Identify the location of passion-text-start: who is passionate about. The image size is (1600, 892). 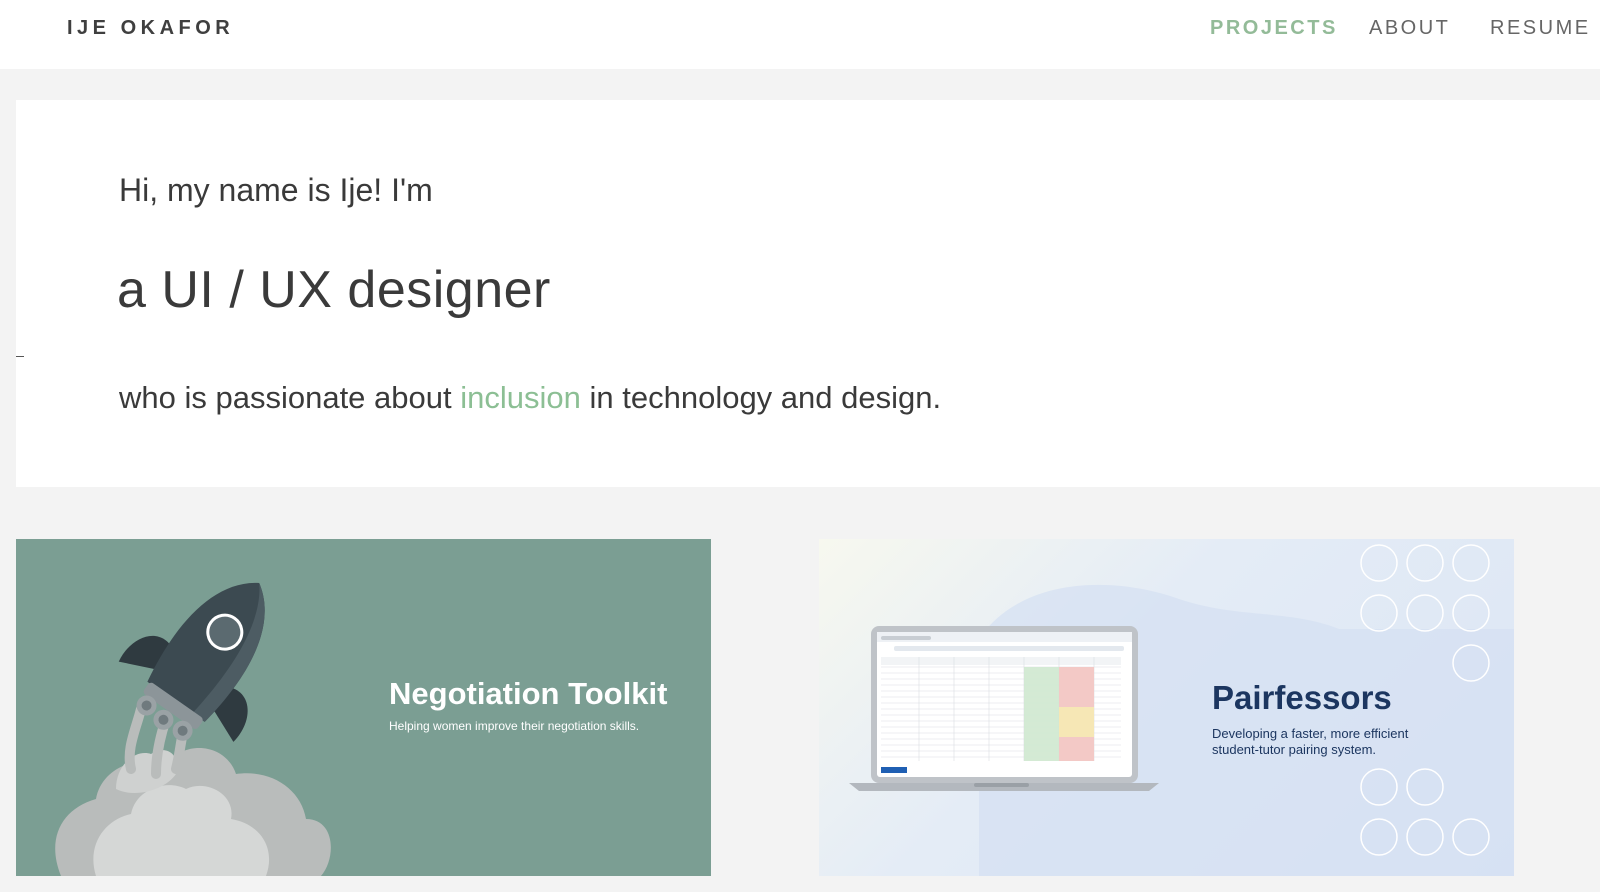
(285, 397).